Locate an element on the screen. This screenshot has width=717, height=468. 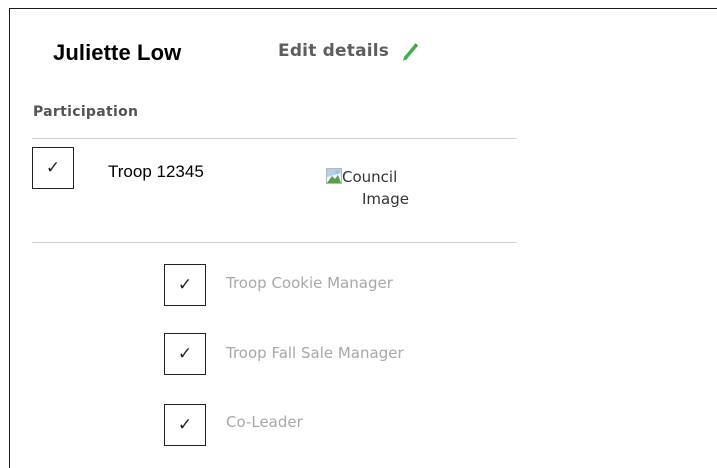
role-label-cookie-manager: Troop Cookie Manager is located at coordinates (309, 283).